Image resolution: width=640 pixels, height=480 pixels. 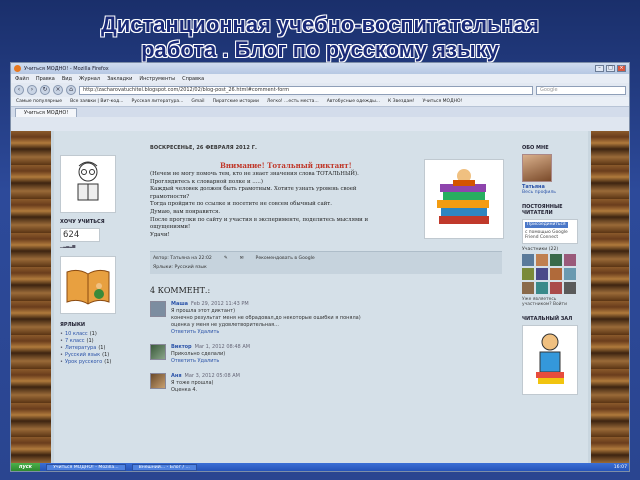 I want to click on search-input: Google, so click(x=581, y=90).